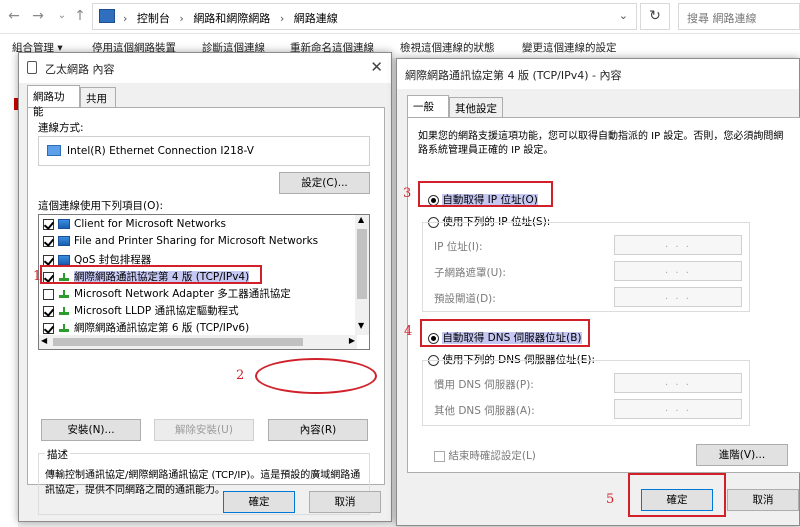 The image size is (800, 527). Describe the element at coordinates (80, 16) in the screenshot. I see `up-arrow-icon: ↑` at that location.